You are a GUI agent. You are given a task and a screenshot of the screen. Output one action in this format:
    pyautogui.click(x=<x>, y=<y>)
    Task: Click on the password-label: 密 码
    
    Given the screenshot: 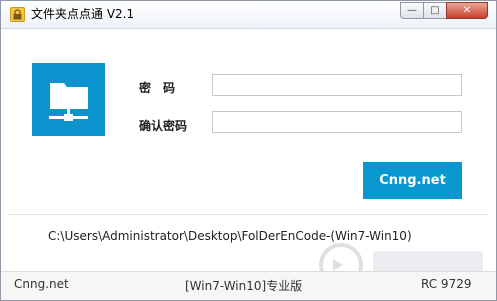 What is the action you would take?
    pyautogui.click(x=157, y=88)
    